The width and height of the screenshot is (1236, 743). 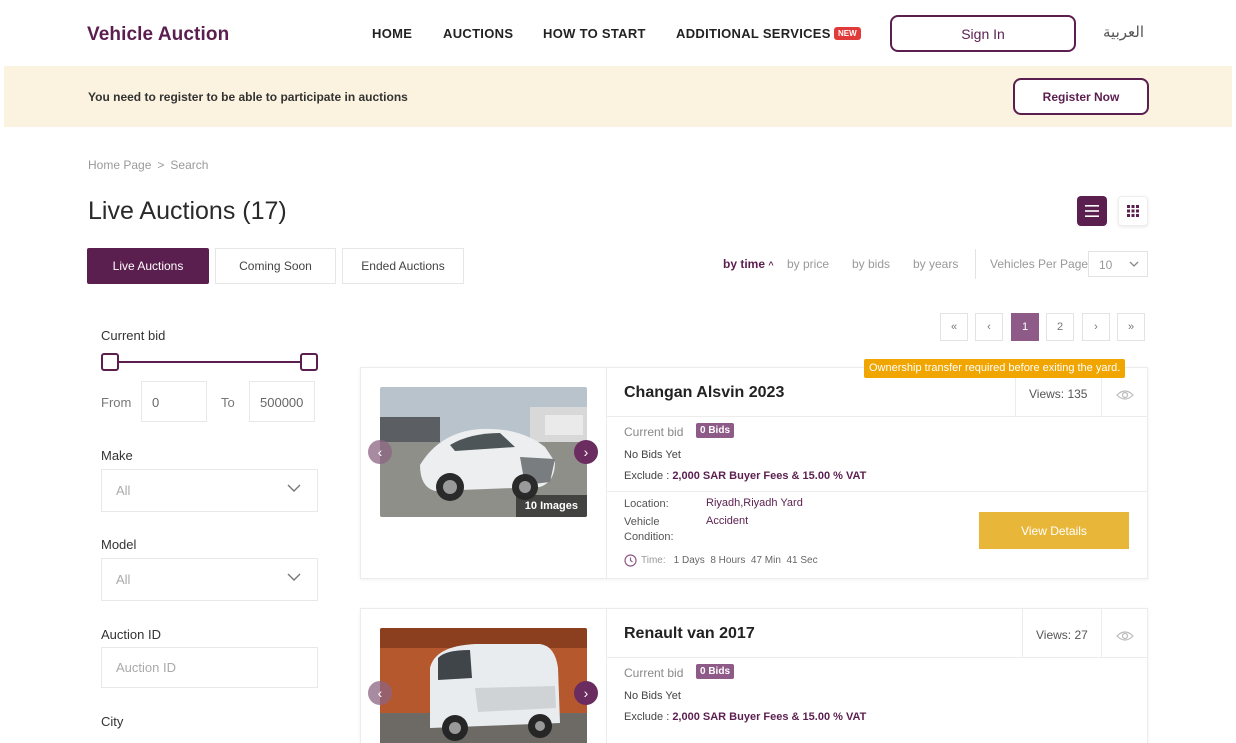 What do you see at coordinates (110, 362) in the screenshot?
I see `bid-range-min-handle` at bounding box center [110, 362].